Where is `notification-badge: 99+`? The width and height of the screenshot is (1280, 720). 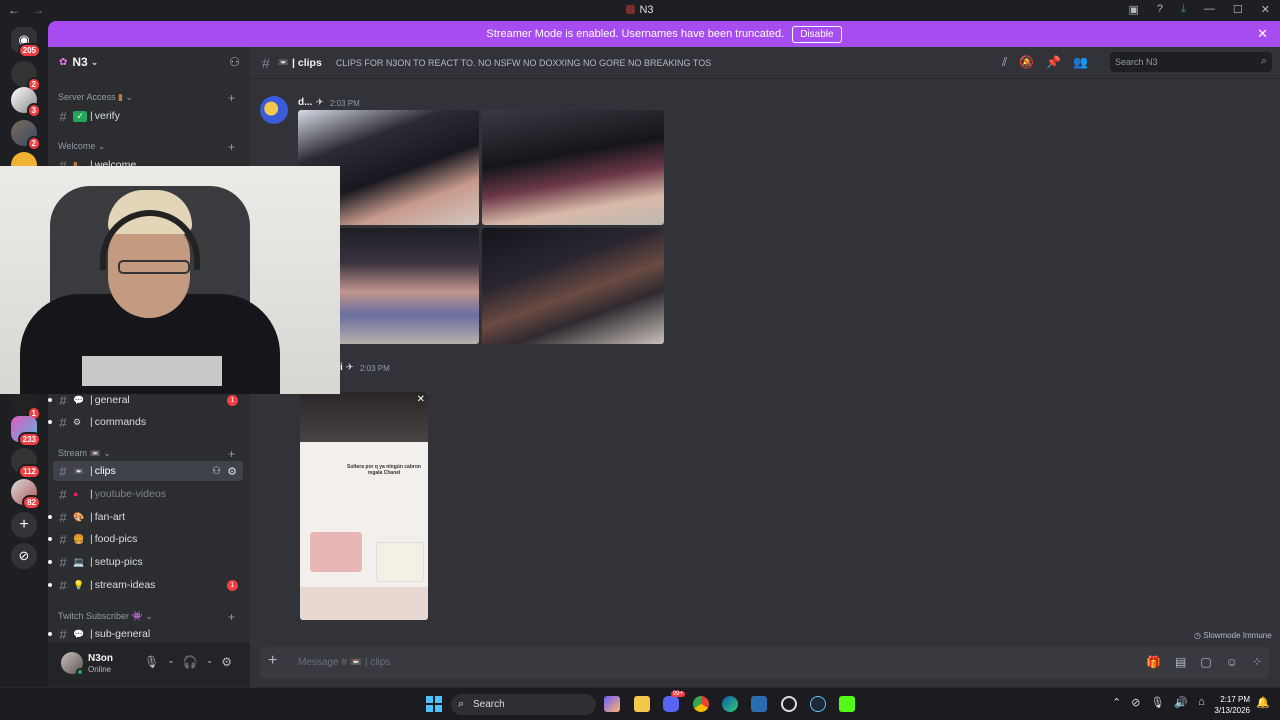 notification-badge: 99+ is located at coordinates (677, 694).